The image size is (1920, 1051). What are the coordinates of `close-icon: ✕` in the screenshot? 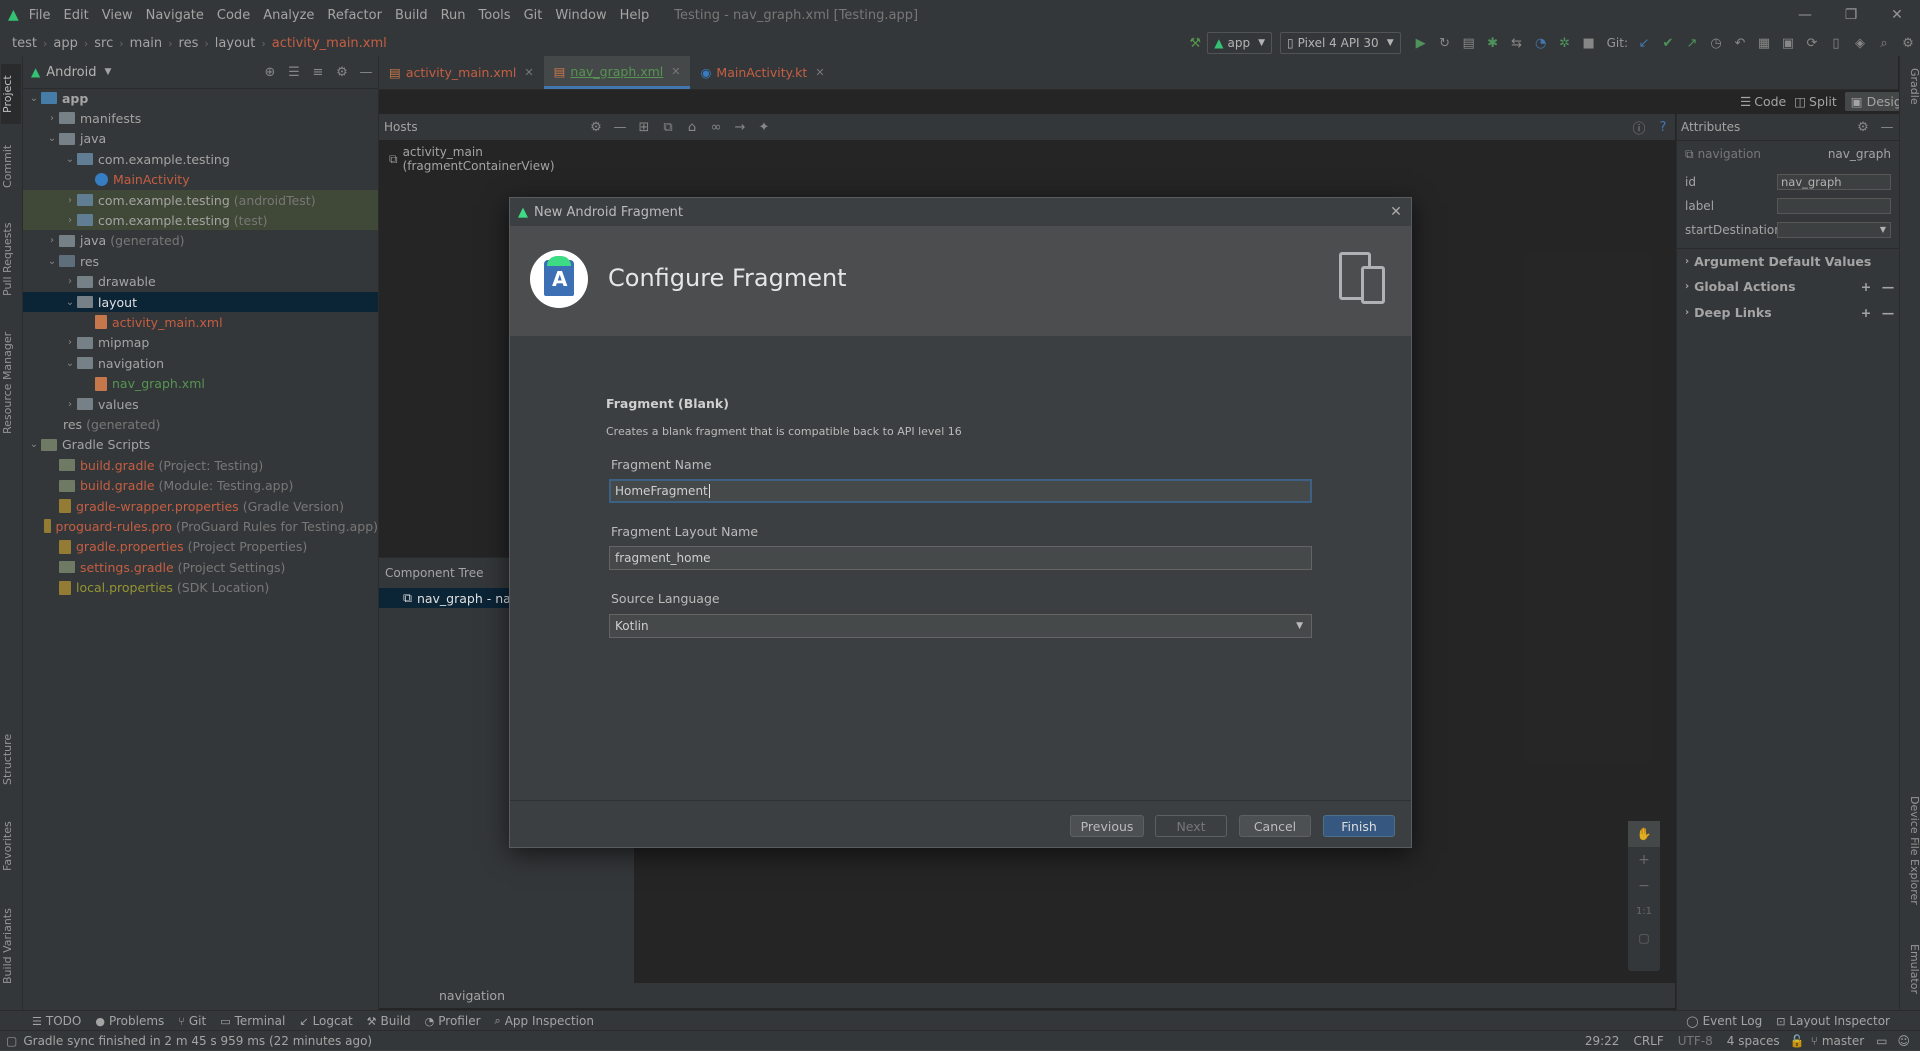 It's located at (1396, 212).